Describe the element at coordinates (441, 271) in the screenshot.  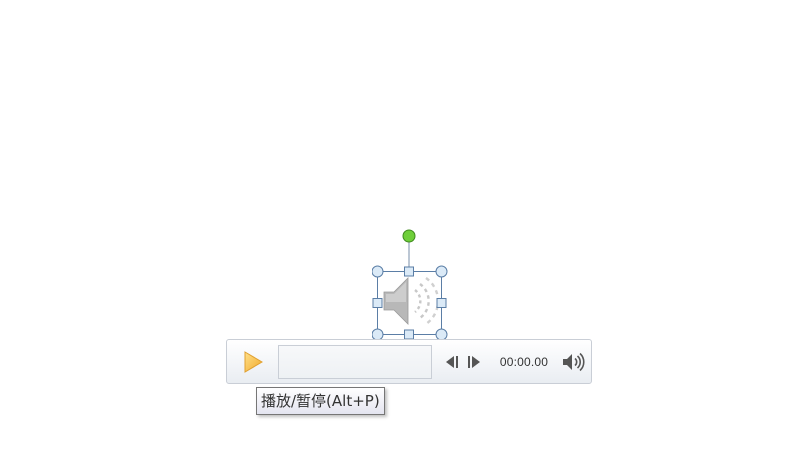
I see `resize-handle-top-right` at that location.